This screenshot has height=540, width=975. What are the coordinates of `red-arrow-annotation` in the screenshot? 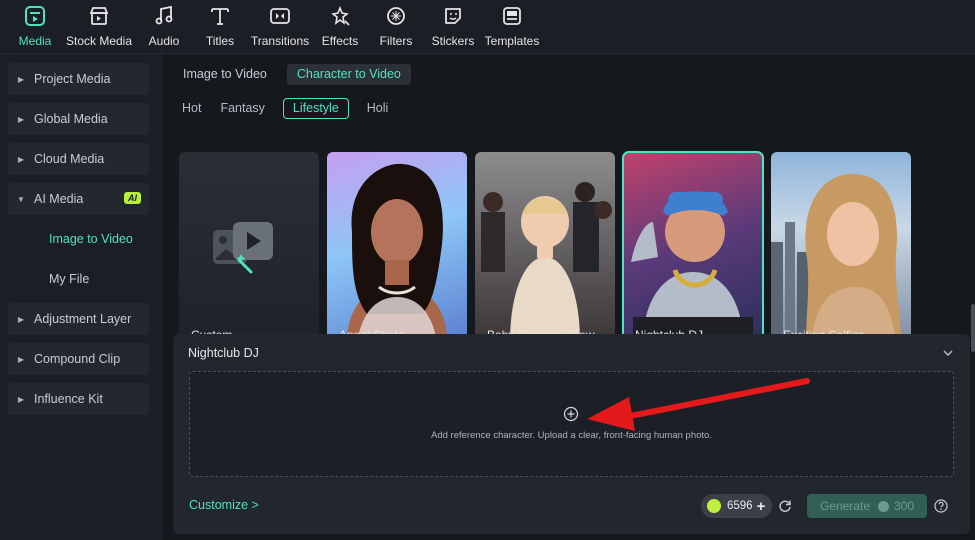 It's located at (698, 404).